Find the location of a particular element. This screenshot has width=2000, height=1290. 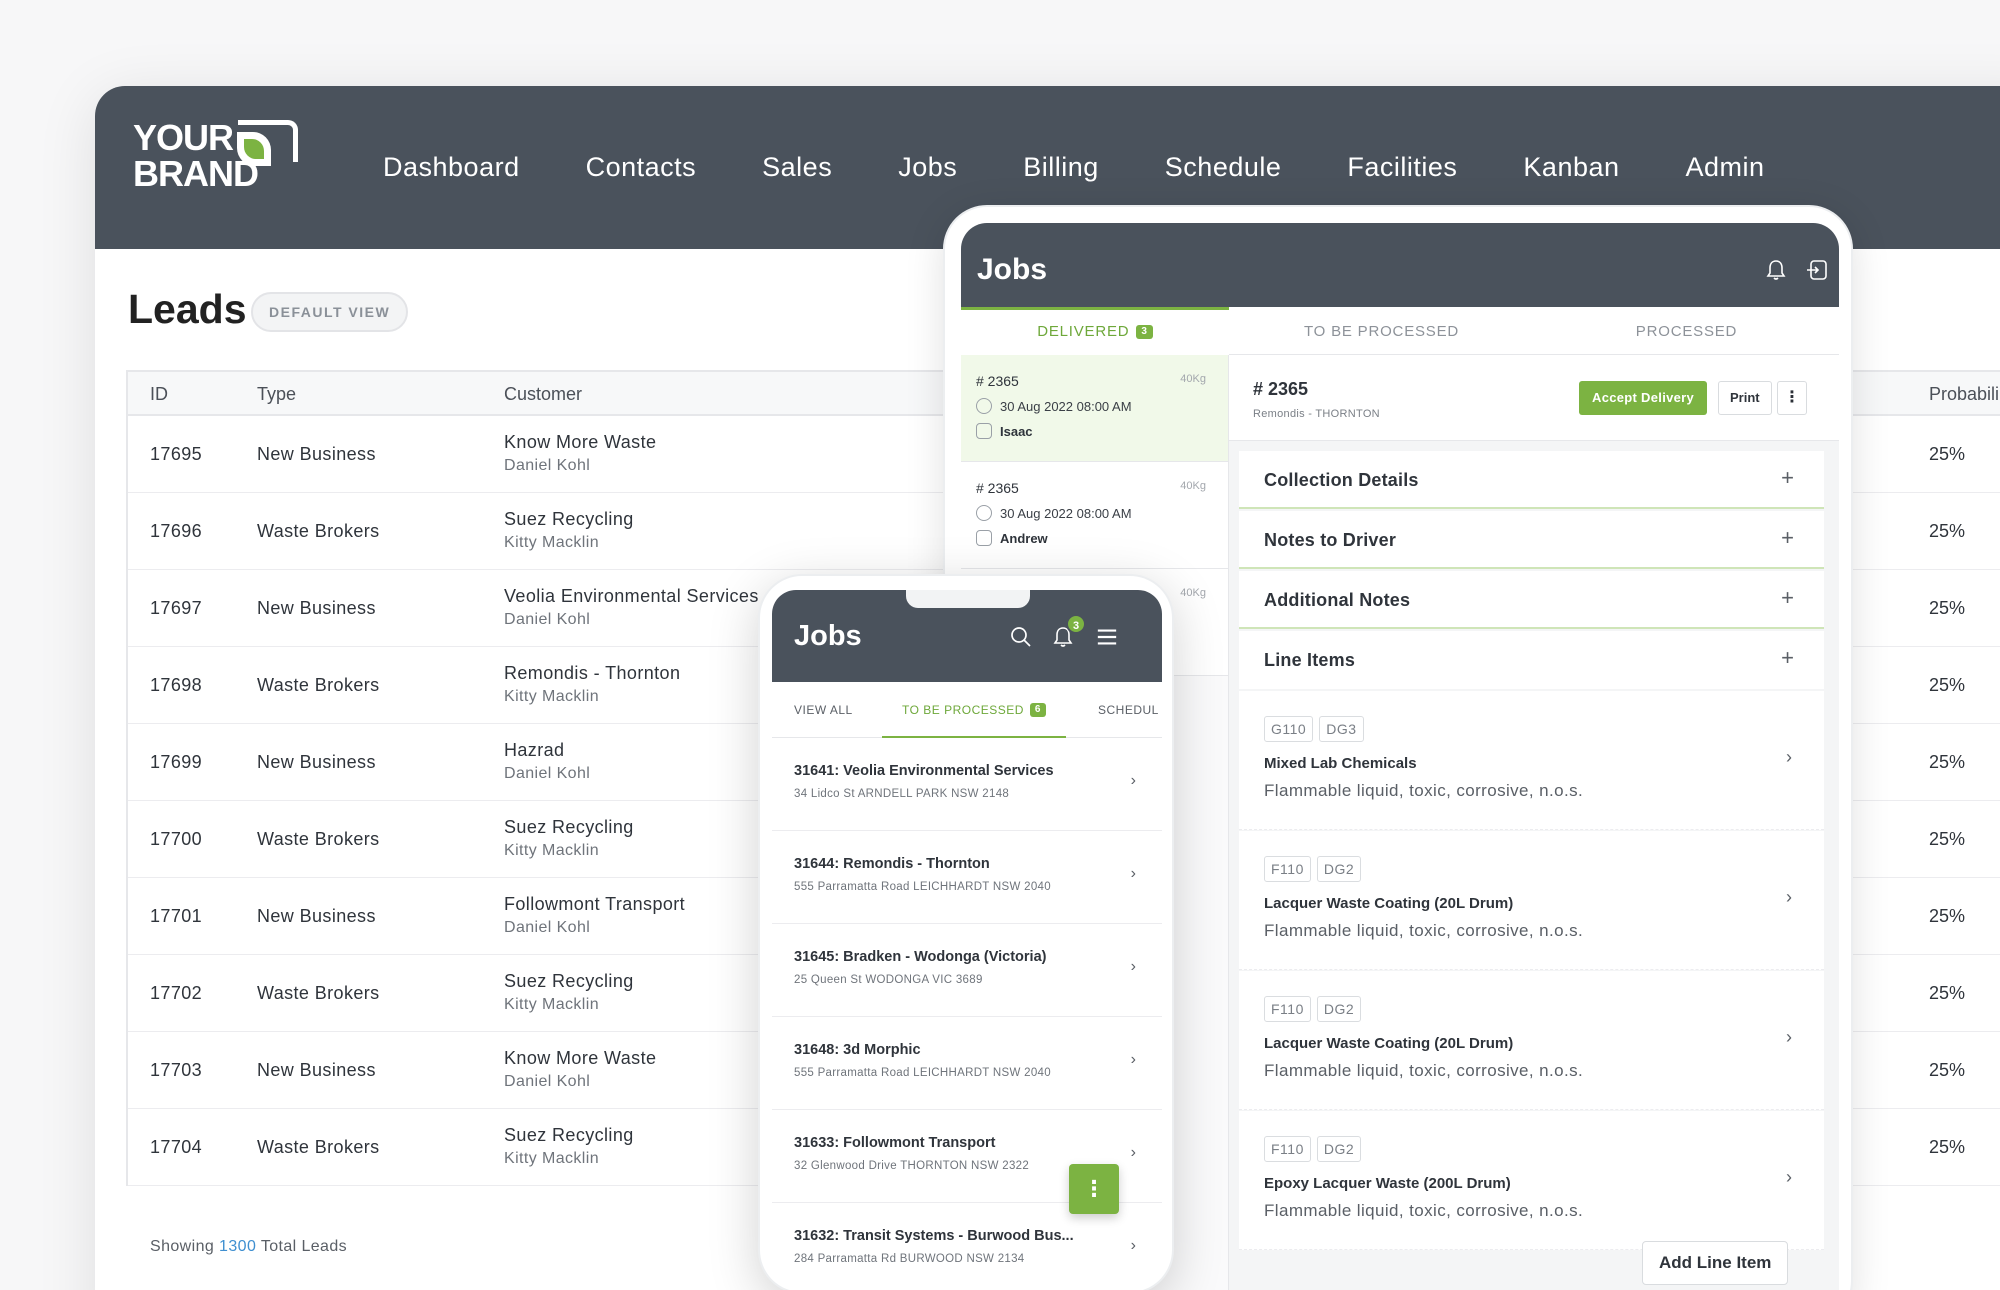

tab-delivered: DELIVERED 3 is located at coordinates (1095, 331).